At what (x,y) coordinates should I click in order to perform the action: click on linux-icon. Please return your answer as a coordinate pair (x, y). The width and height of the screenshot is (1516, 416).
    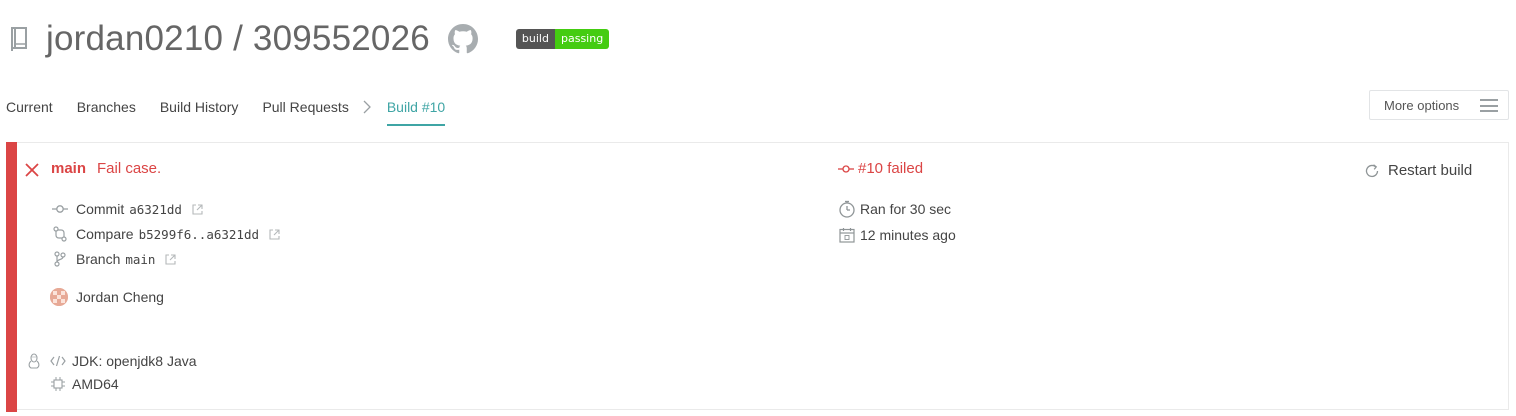
    Looking at the image, I should click on (34, 361).